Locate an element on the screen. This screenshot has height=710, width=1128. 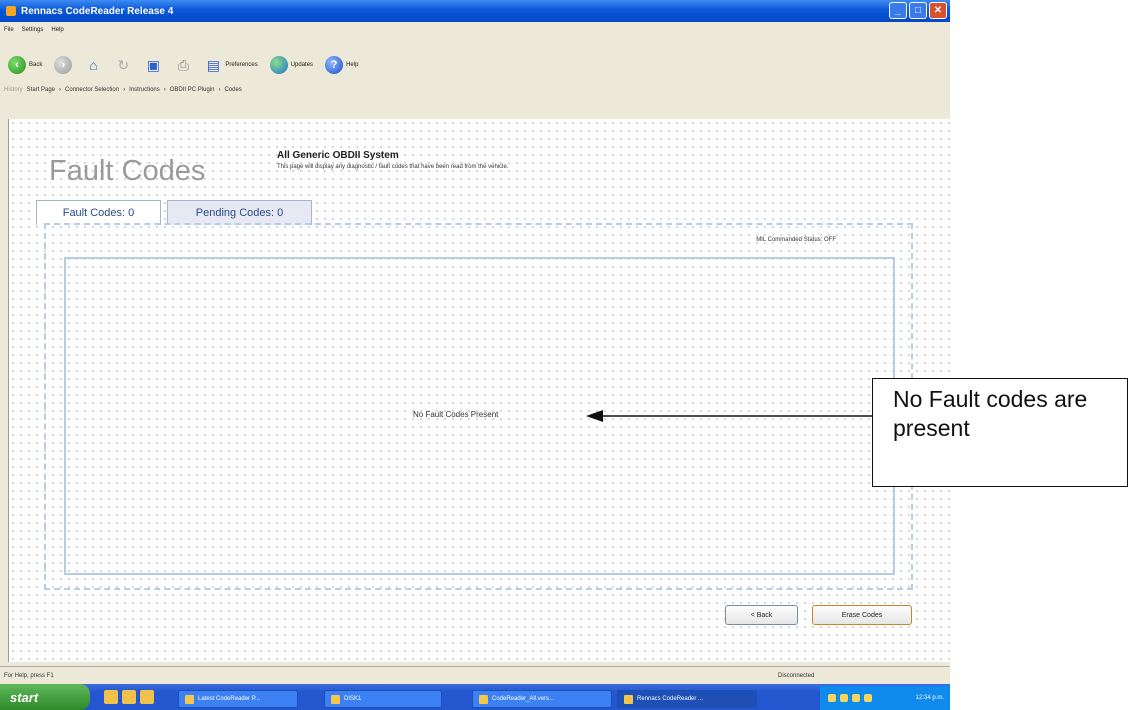
annotation-callout: No Fault codes are present is located at coordinates (1000, 432).